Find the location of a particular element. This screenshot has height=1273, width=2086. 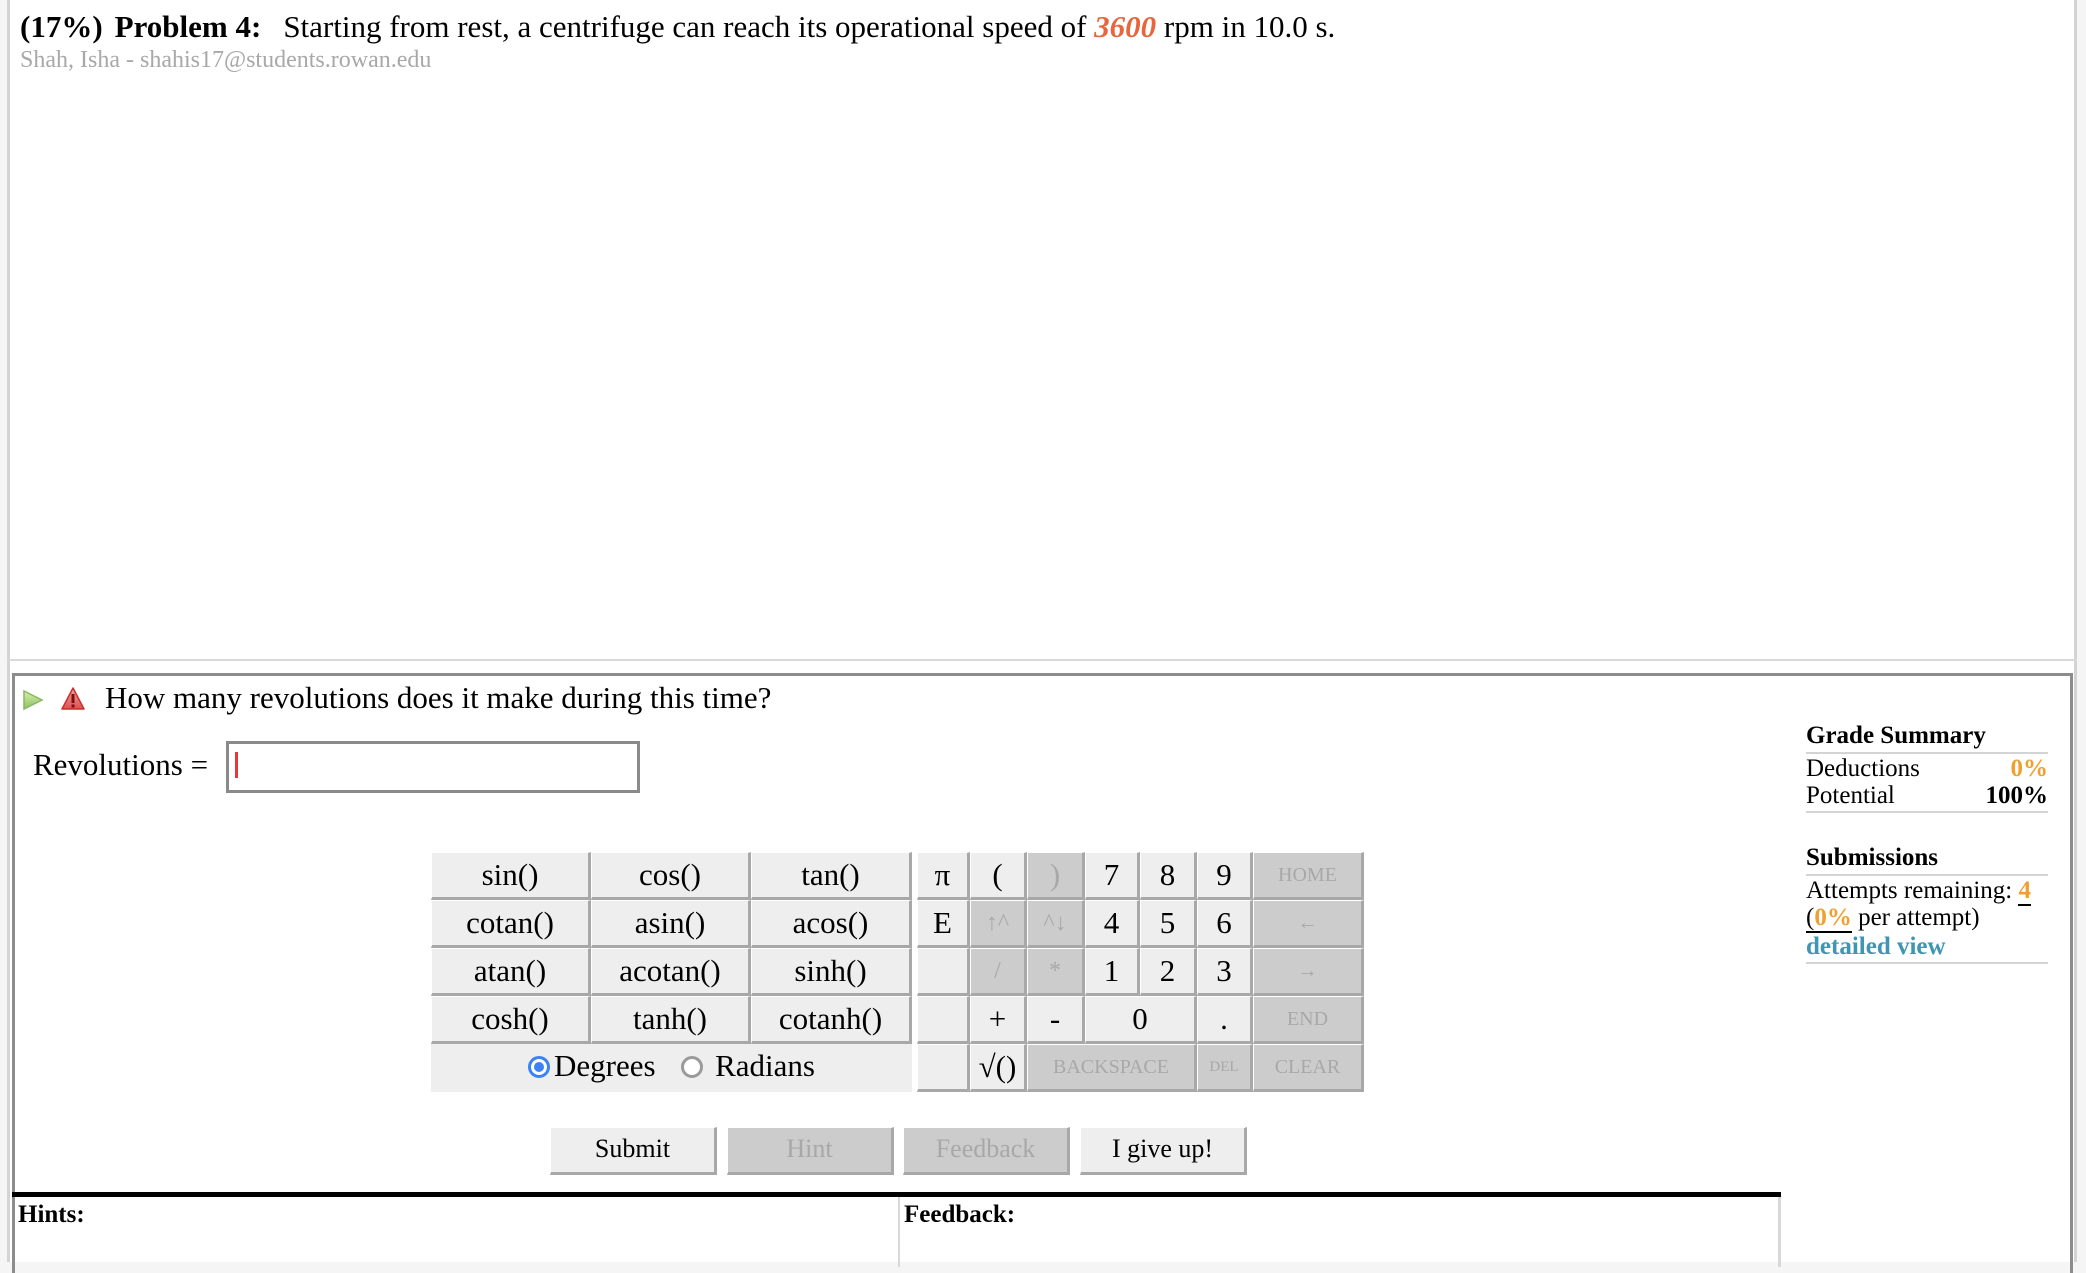

key-e: E is located at coordinates (943, 924).